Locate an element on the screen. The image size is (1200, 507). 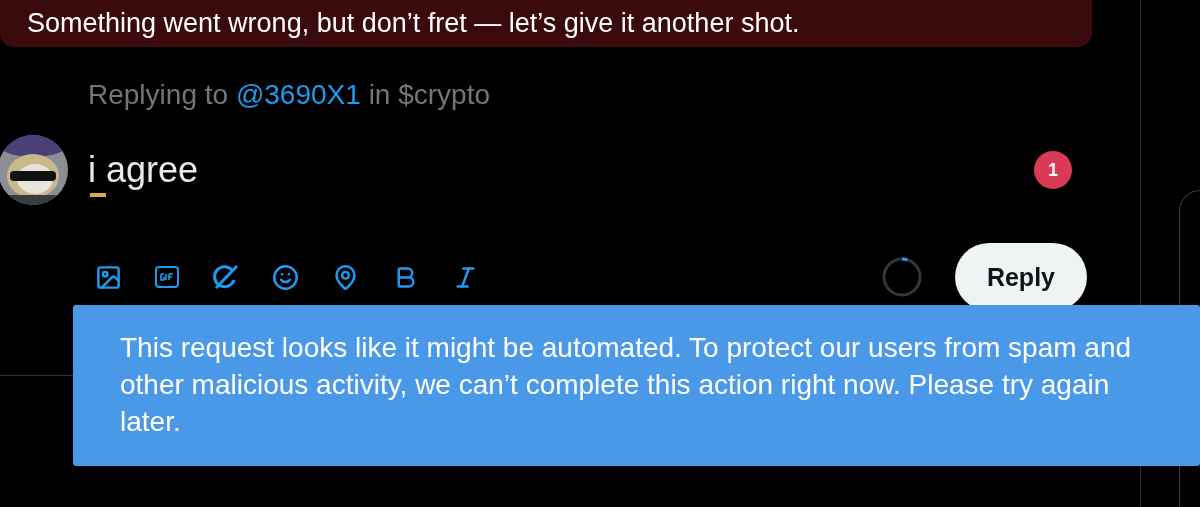
notification-badge: 1 is located at coordinates (1053, 170).